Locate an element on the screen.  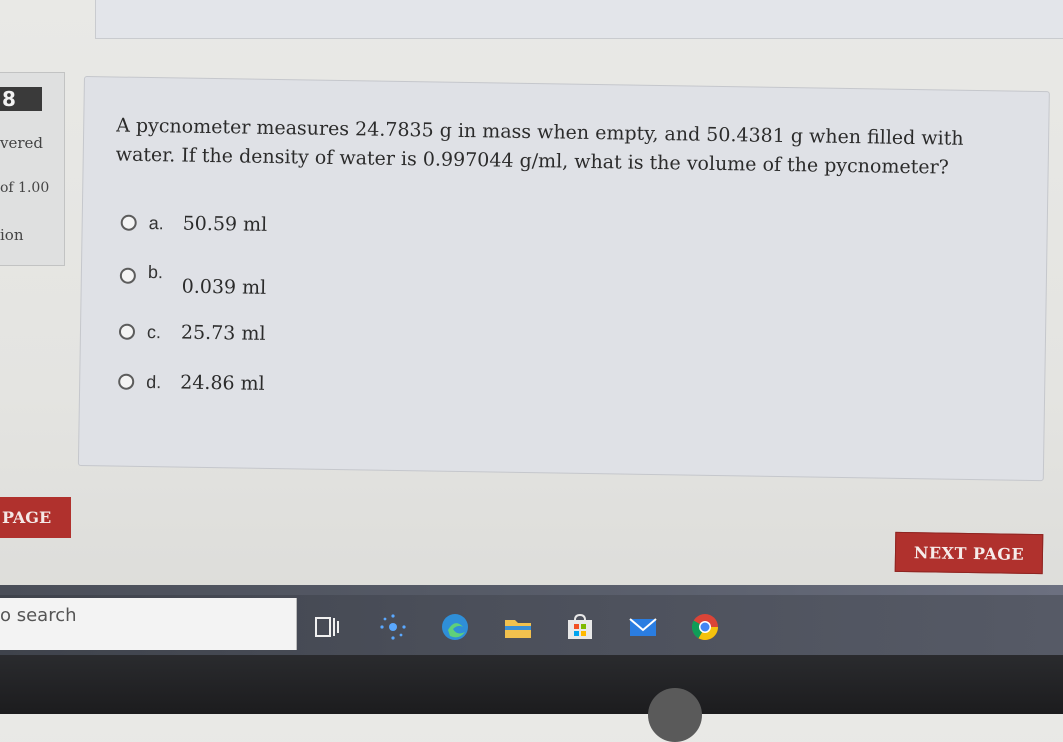
next-page-button: NEXT PAGE is located at coordinates (969, 553).